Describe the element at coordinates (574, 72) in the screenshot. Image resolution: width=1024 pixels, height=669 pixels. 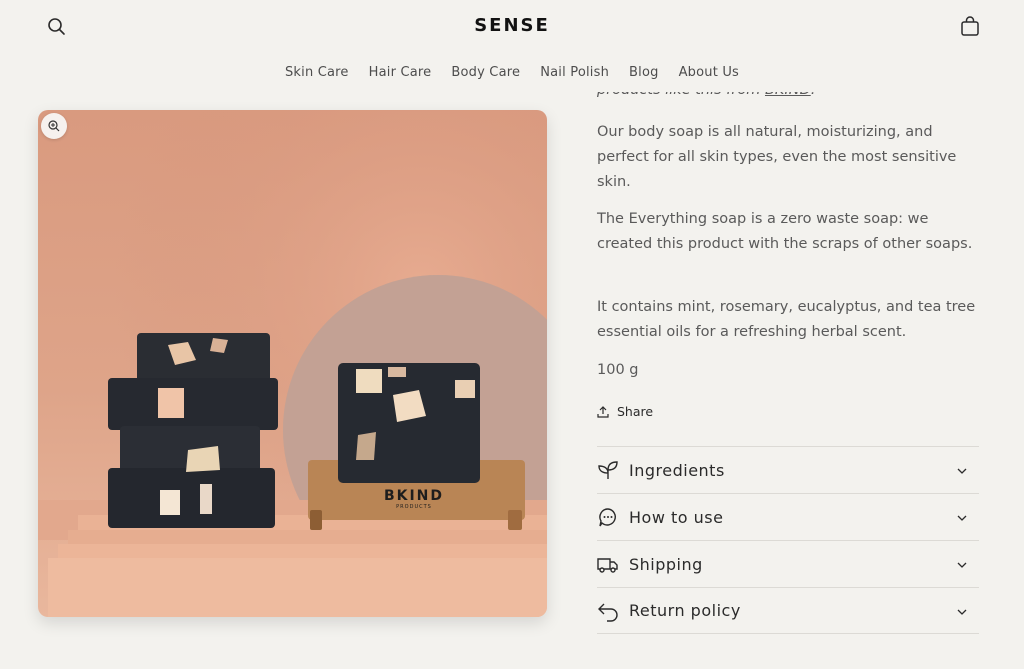
I see `nav-nail-polish: Nail Polish` at that location.